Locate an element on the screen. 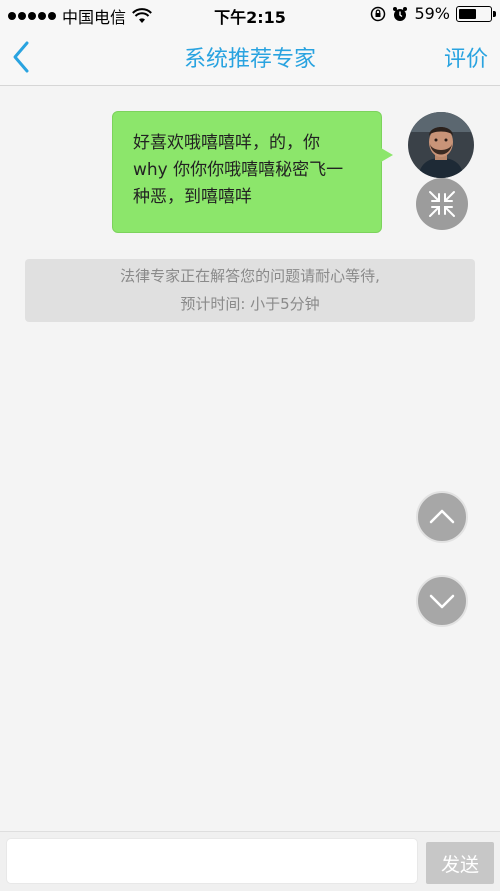  message-bubble: 好喜欢哦嘻嘻咩，的，你 why 你你你哦嘻嘻秘密飞一 种恶，到嘻嘻咩 is located at coordinates (247, 172).